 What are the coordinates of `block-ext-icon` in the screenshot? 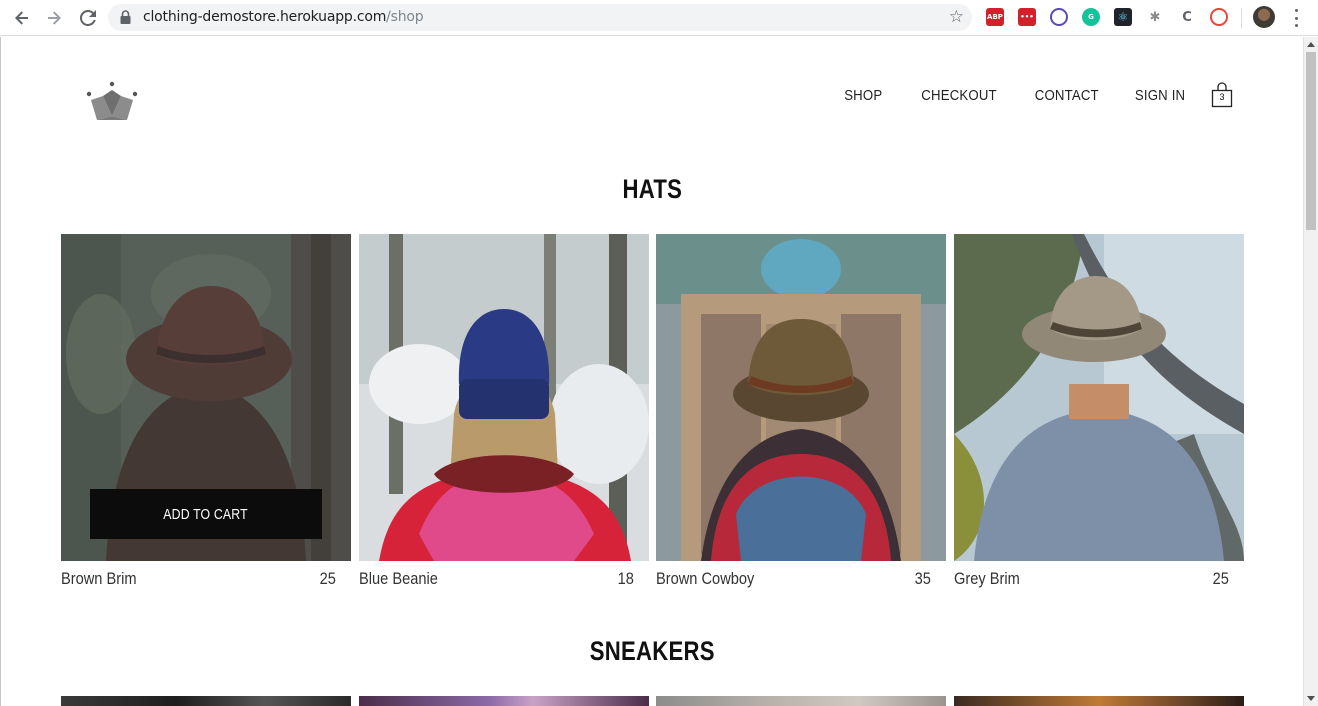 It's located at (1059, 17).